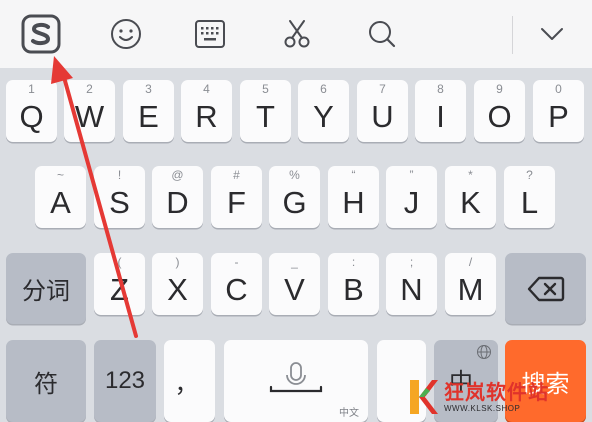  Describe the element at coordinates (236, 289) in the screenshot. I see `key-label: C` at that location.